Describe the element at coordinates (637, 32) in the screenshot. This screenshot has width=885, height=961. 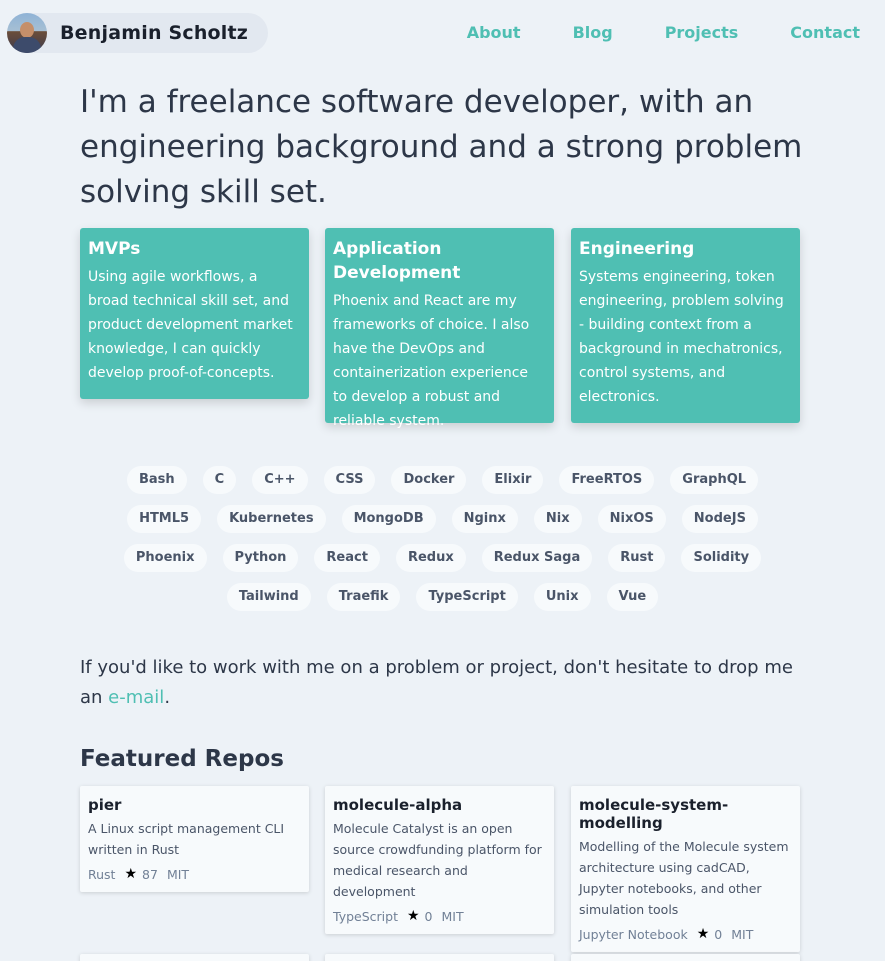
I see `nav-links: About Blog Projects Contact` at that location.